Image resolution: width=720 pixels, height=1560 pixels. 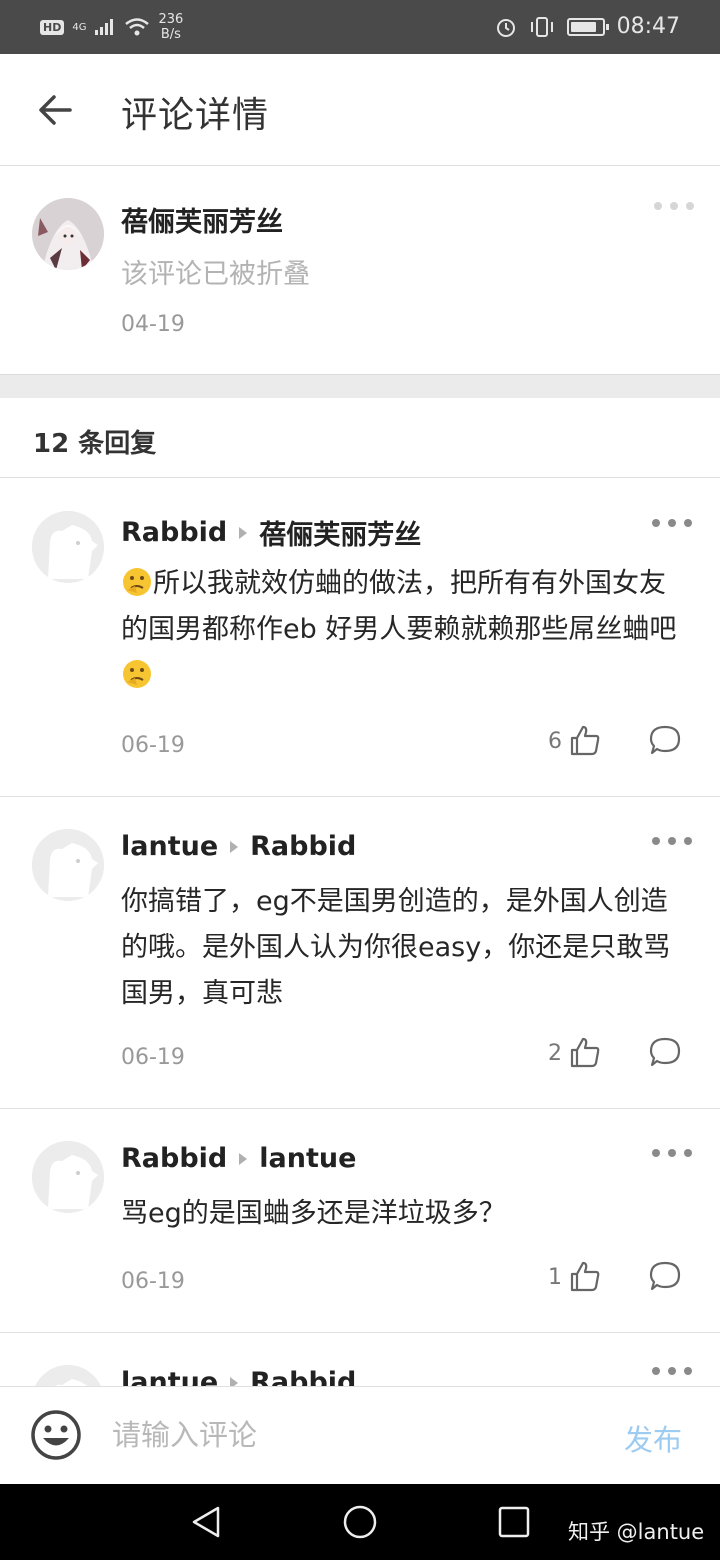 I want to click on reply-to-name: lantue, so click(x=307, y=1158).